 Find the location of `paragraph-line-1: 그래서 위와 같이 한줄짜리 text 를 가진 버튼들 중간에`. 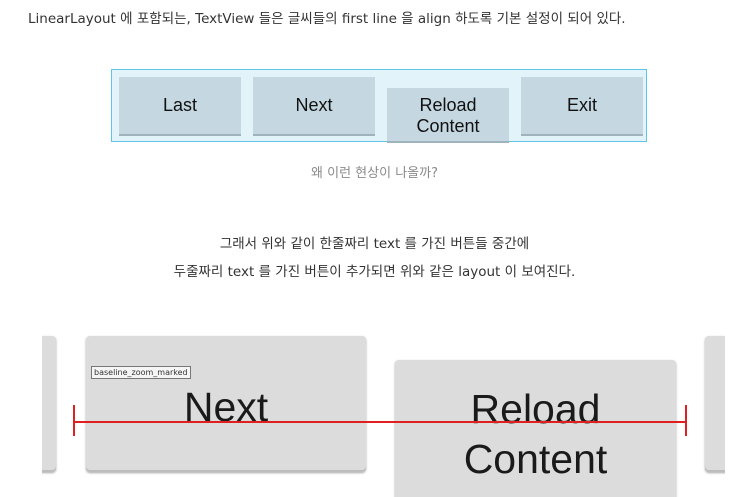

paragraph-line-1: 그래서 위와 같이 한줄짜리 text 를 가진 버튼들 중간에 is located at coordinates (374, 244).